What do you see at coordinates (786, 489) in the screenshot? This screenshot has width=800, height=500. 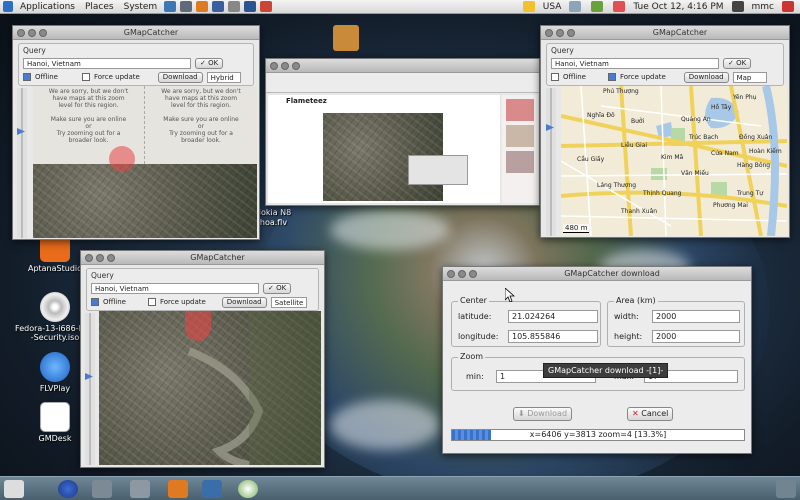 I see `trash-icon` at bounding box center [786, 489].